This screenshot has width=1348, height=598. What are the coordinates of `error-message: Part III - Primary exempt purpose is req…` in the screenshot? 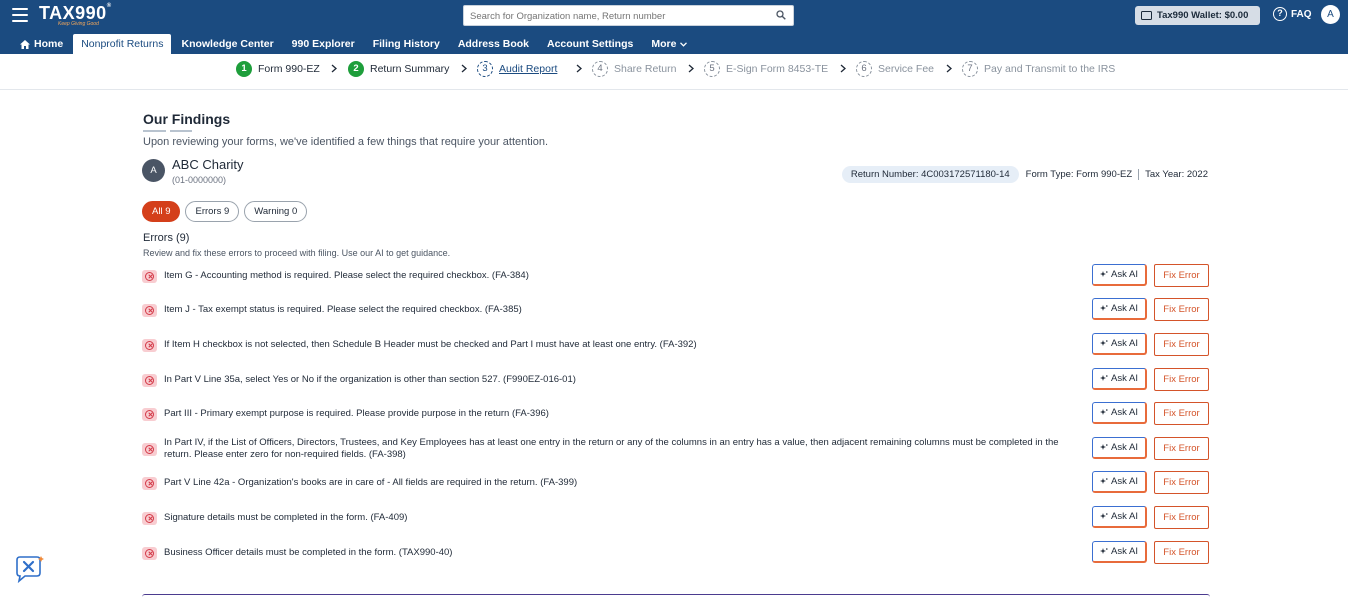 It's located at (356, 413).